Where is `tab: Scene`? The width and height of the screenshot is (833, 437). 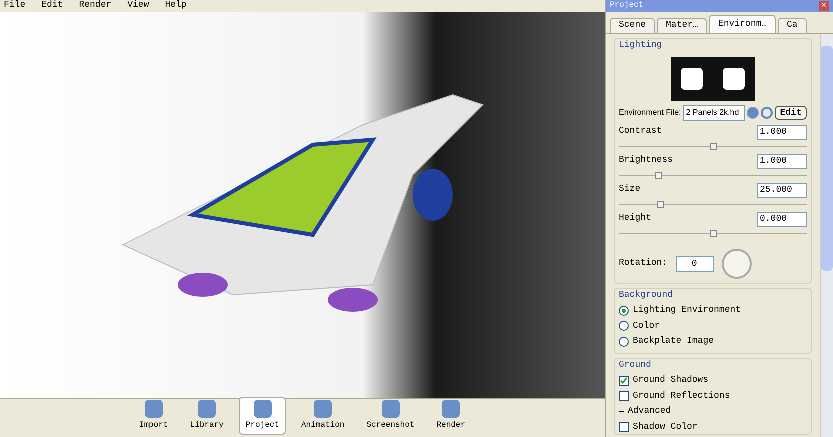
tab: Scene is located at coordinates (633, 25).